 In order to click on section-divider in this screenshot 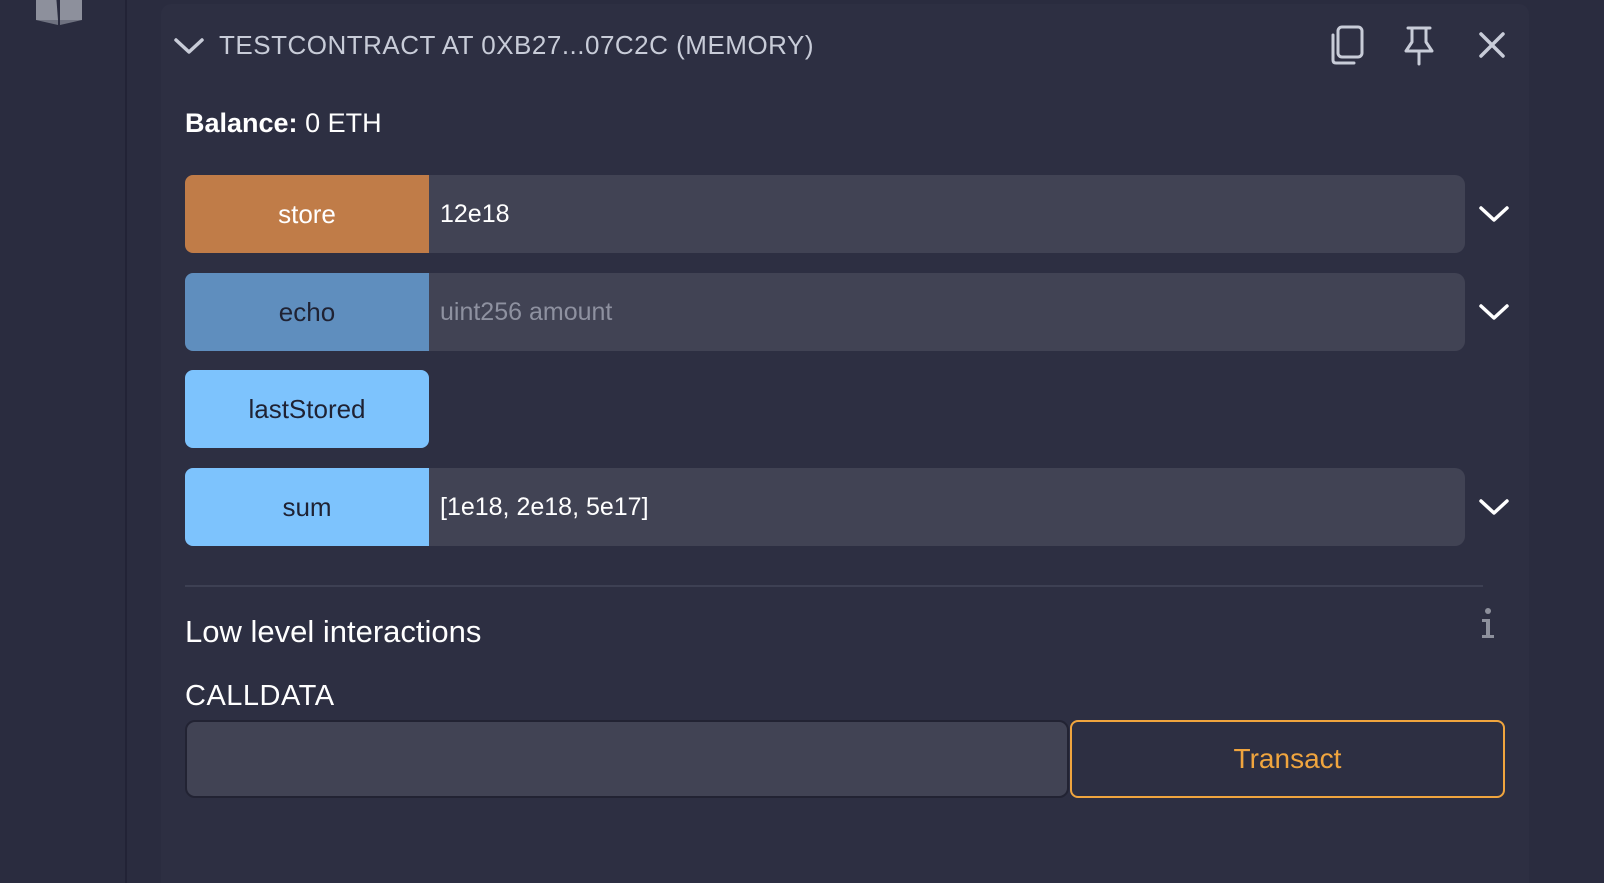, I will do `click(834, 586)`.